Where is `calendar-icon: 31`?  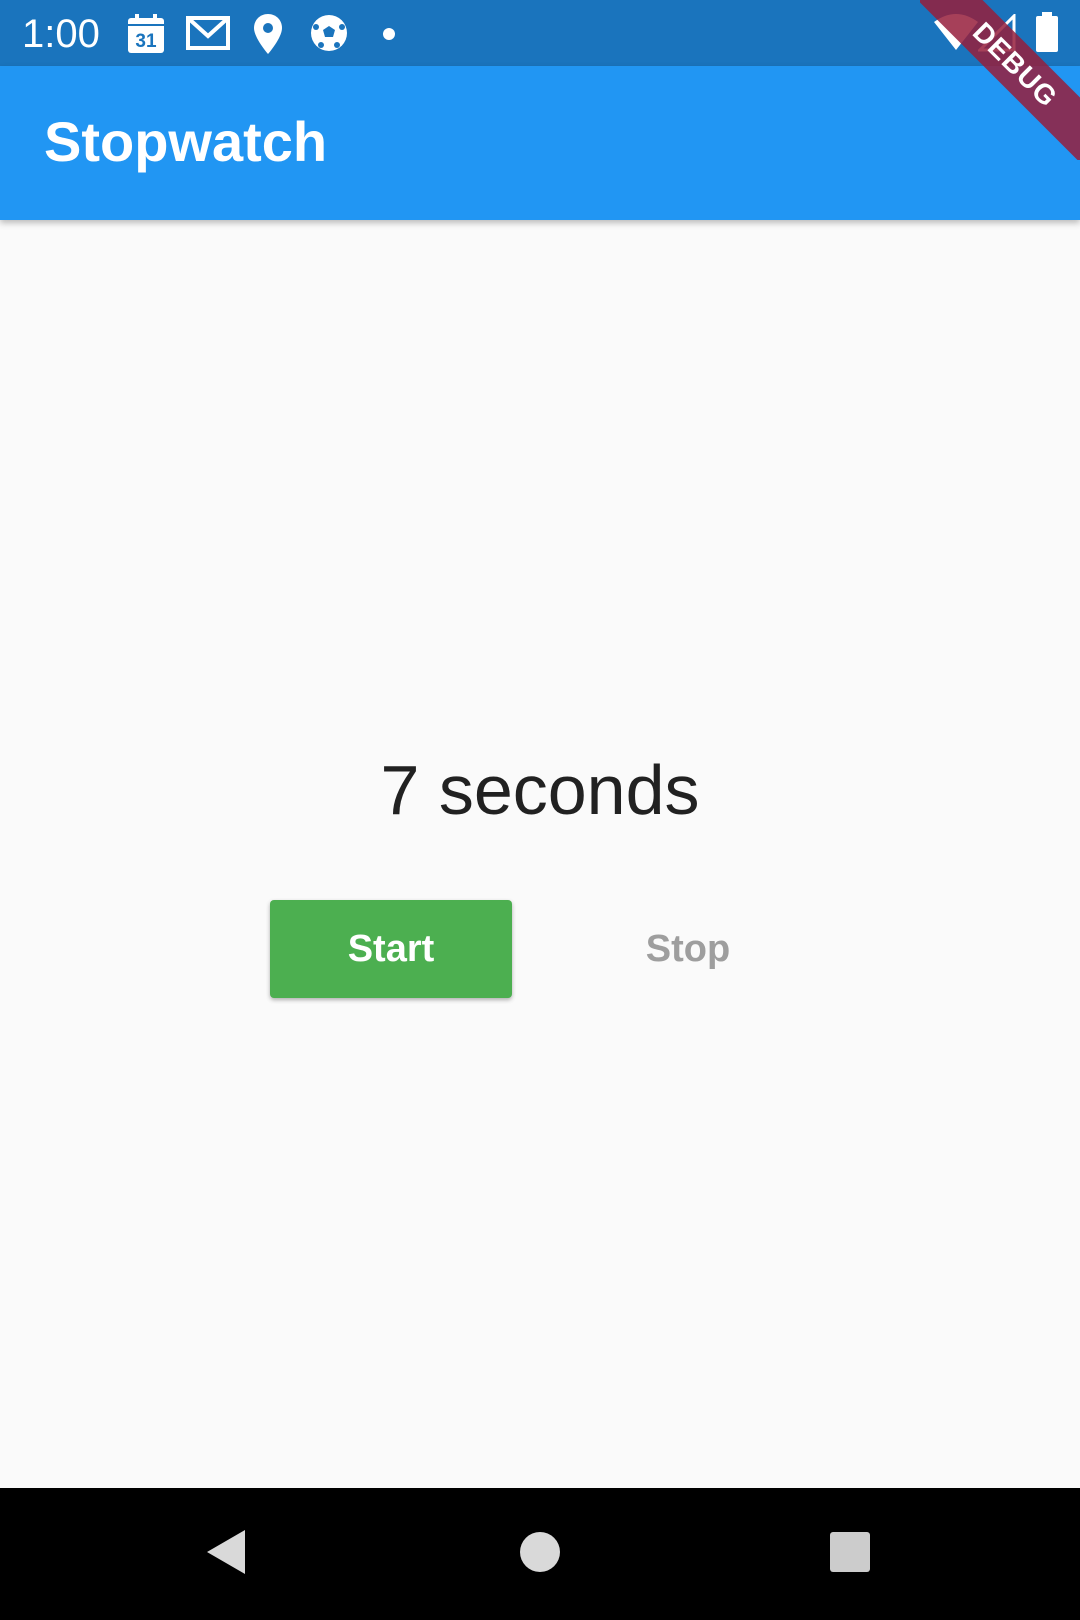
calendar-icon: 31 is located at coordinates (146, 36).